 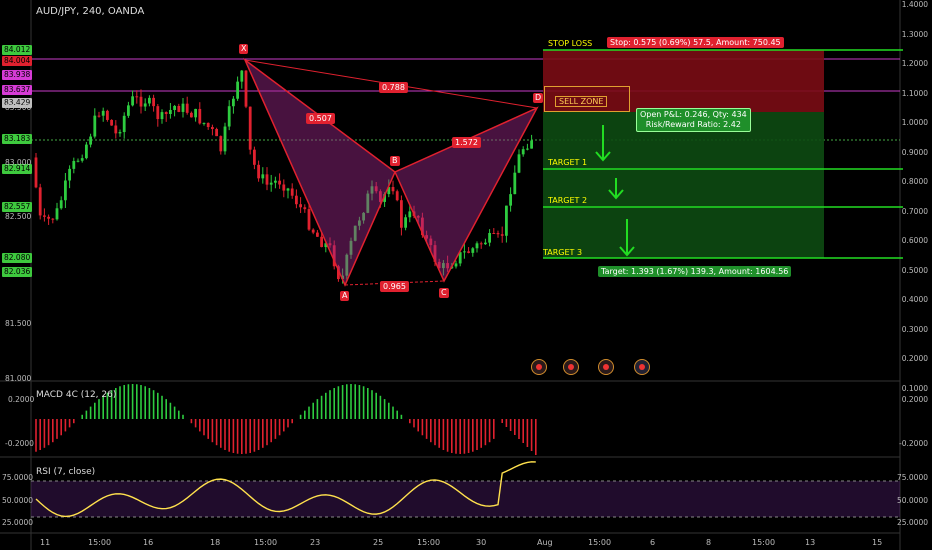 I want to click on time-tick: 30, so click(x=481, y=542).